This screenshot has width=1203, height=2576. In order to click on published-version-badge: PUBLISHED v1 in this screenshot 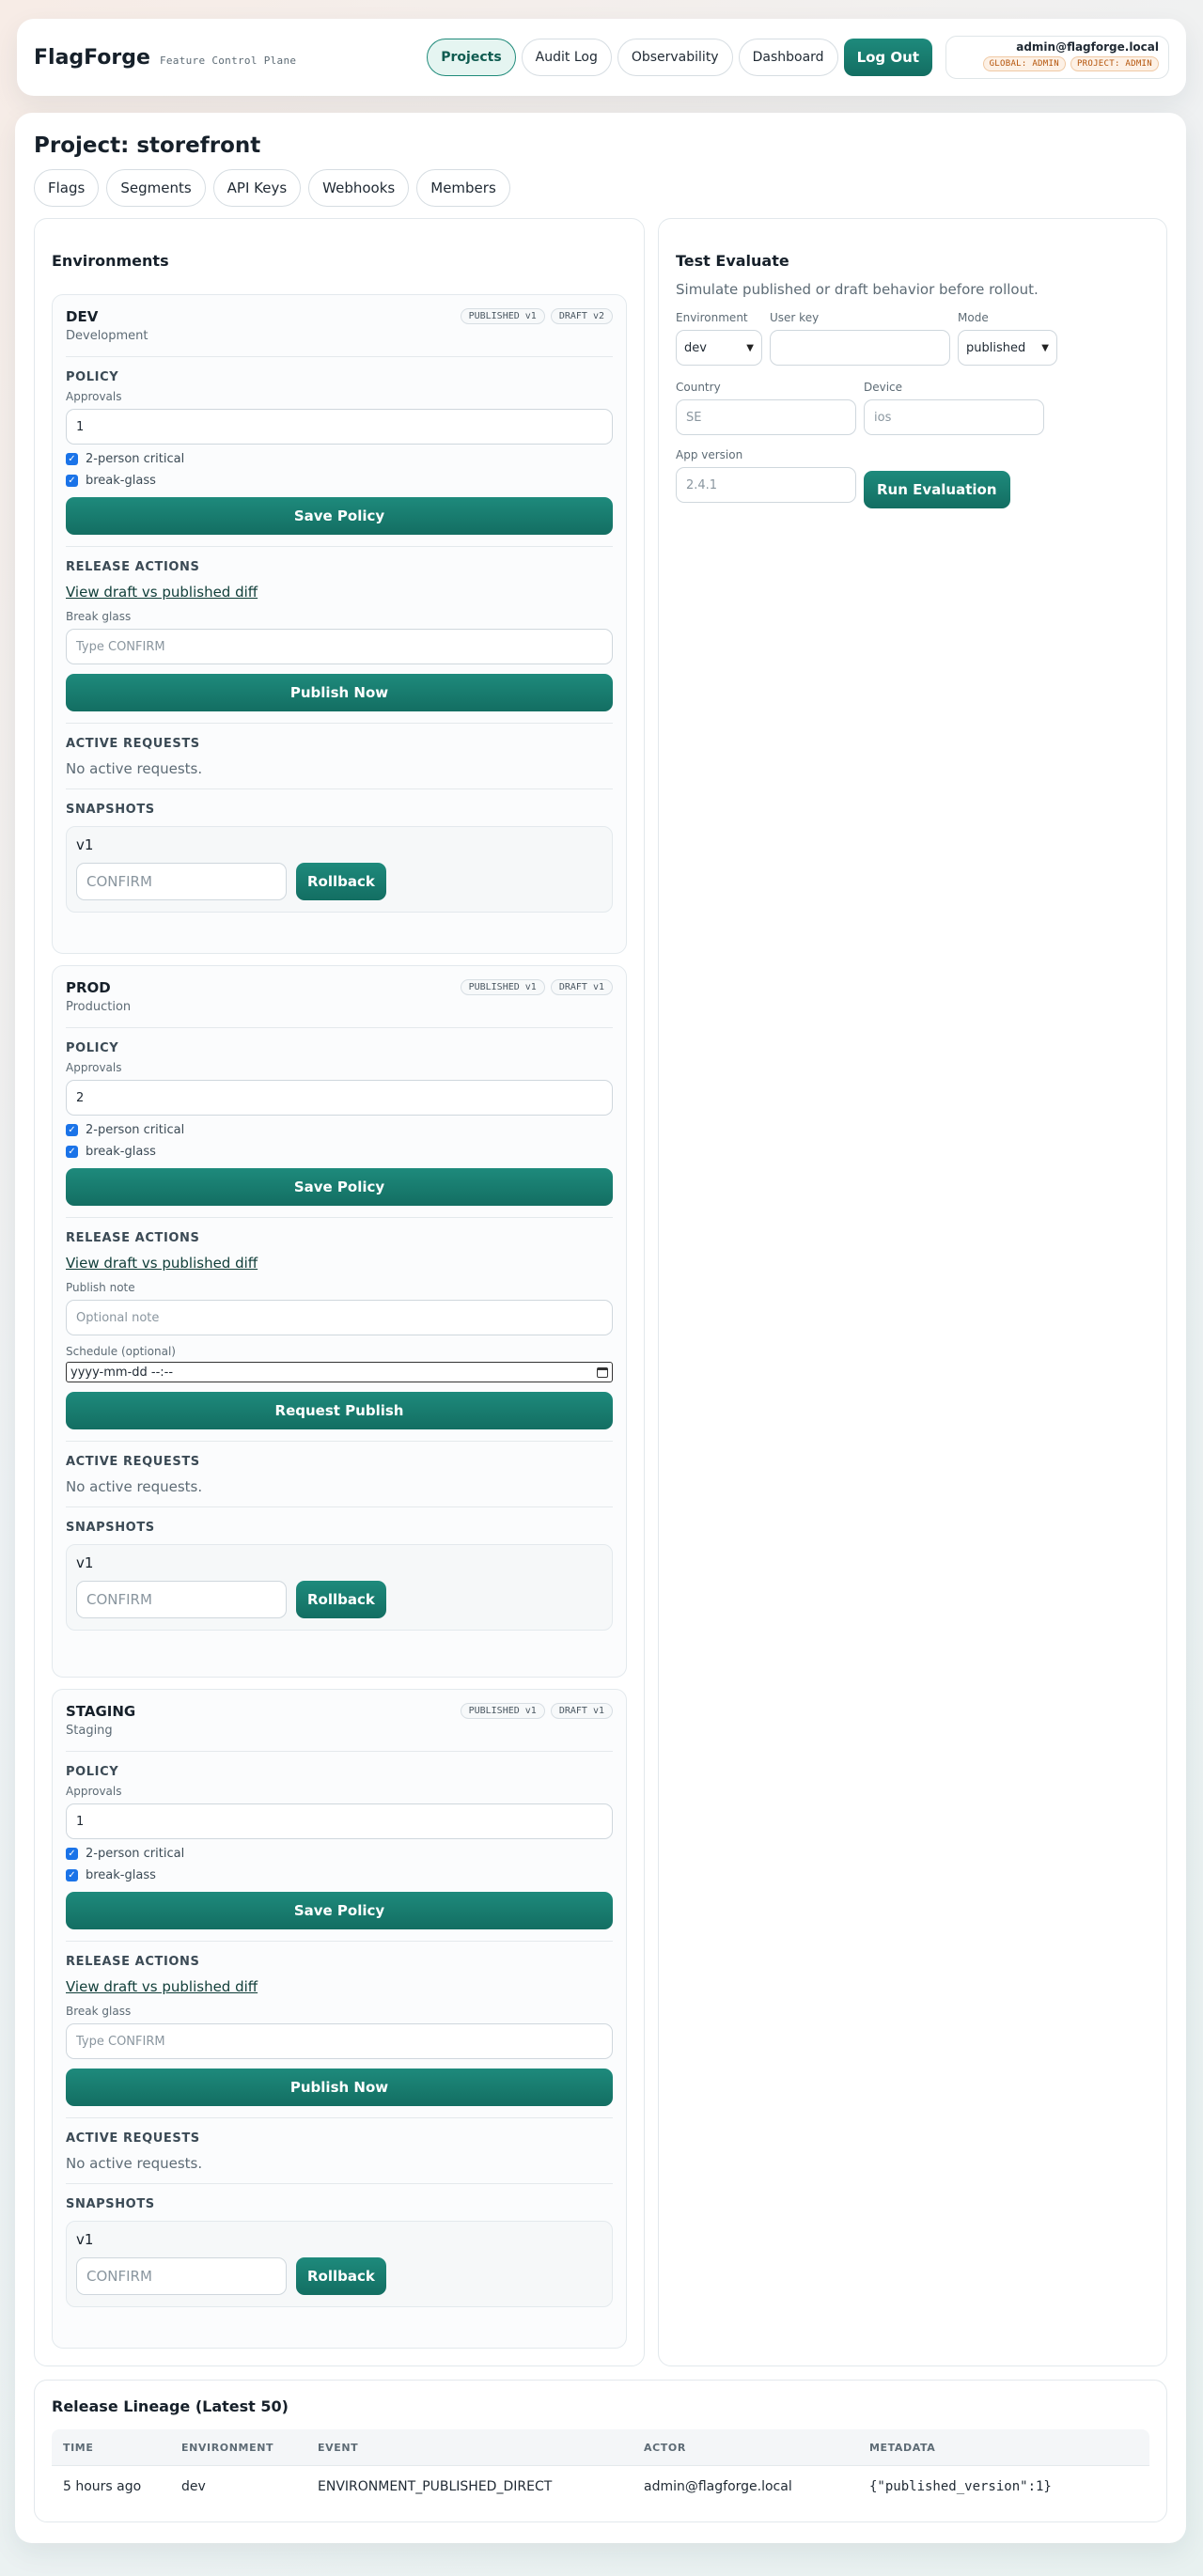, I will do `click(503, 1711)`.